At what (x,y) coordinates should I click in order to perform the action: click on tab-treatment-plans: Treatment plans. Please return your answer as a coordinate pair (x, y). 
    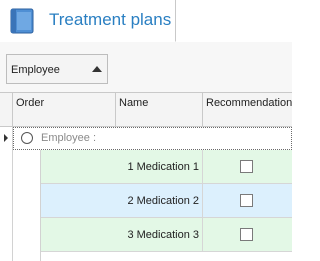
    Looking at the image, I should click on (88, 21).